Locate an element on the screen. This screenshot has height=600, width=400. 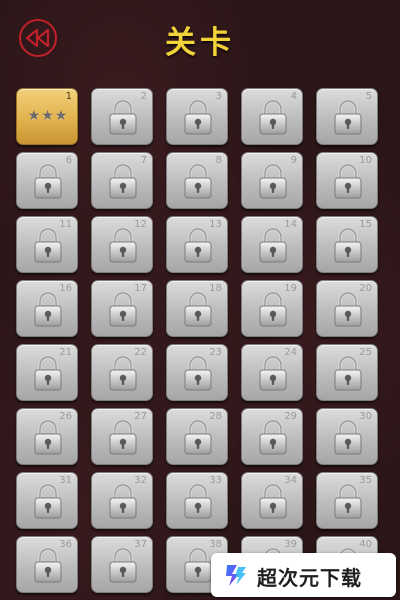
level-number: 5 is located at coordinates (368, 96).